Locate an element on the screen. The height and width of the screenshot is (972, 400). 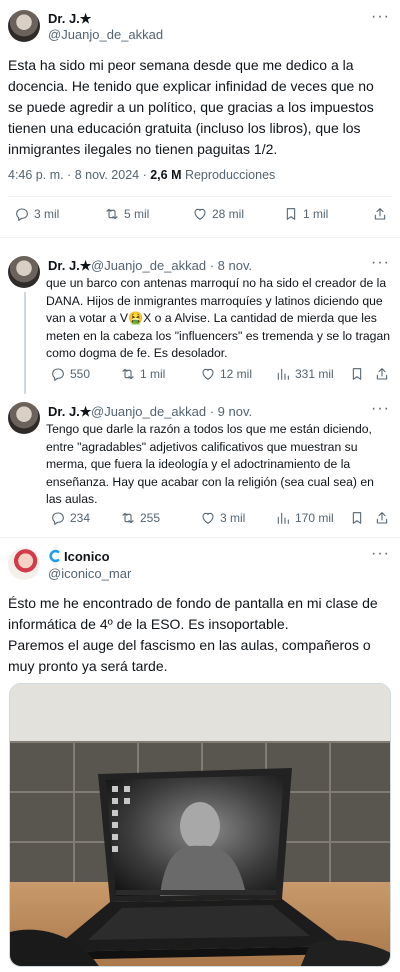
action-bar: 234 255 3 mil 170 mil is located at coordinates (219, 520).